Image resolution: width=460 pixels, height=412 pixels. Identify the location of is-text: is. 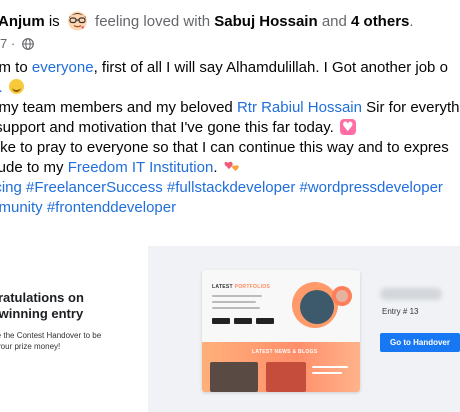
(54, 21).